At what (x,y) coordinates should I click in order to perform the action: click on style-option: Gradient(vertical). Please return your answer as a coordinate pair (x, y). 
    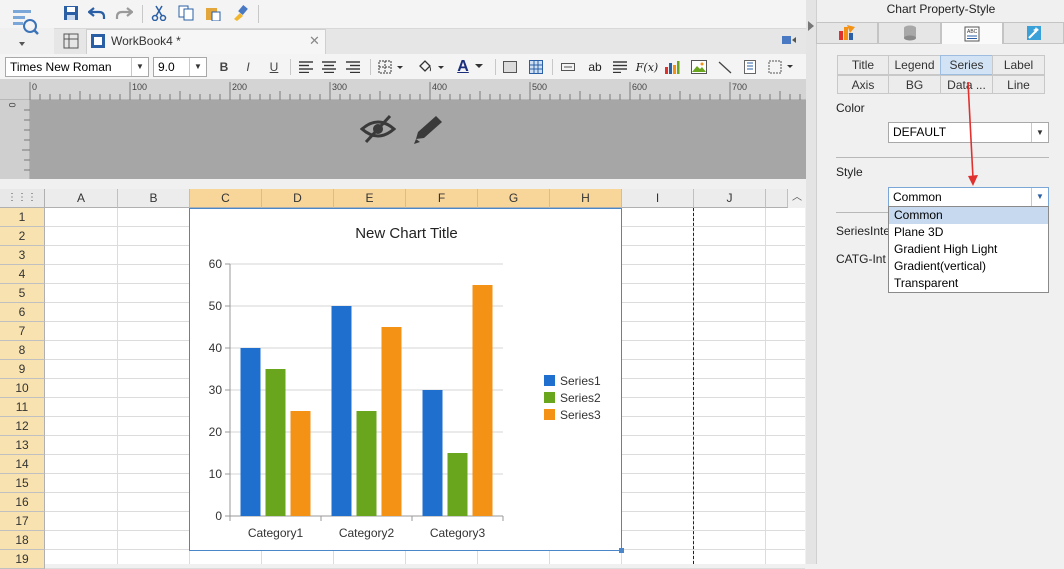
    Looking at the image, I should click on (968, 266).